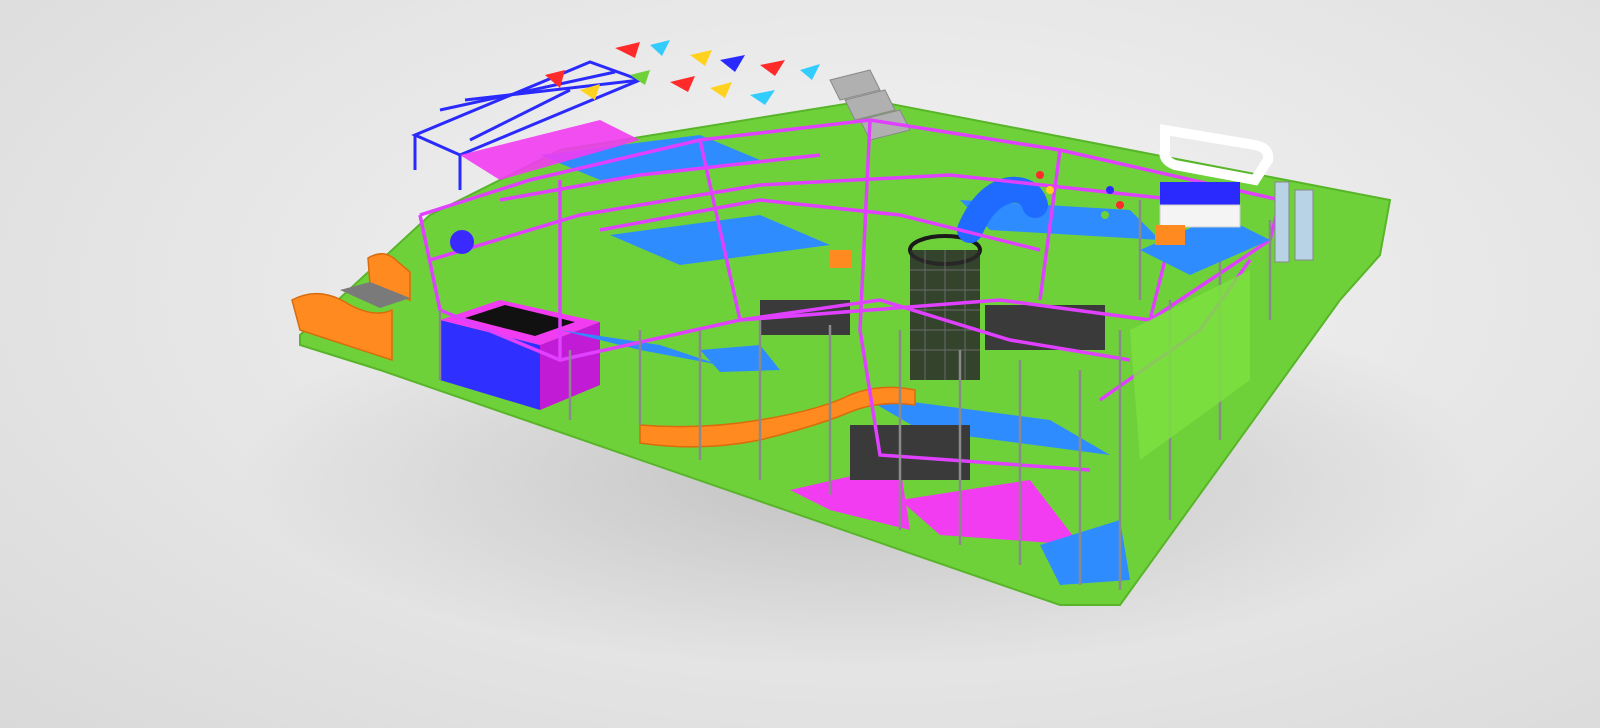 This screenshot has height=728, width=1600. Describe the element at coordinates (462, 242) in the screenshot. I see `blue-ball` at that location.